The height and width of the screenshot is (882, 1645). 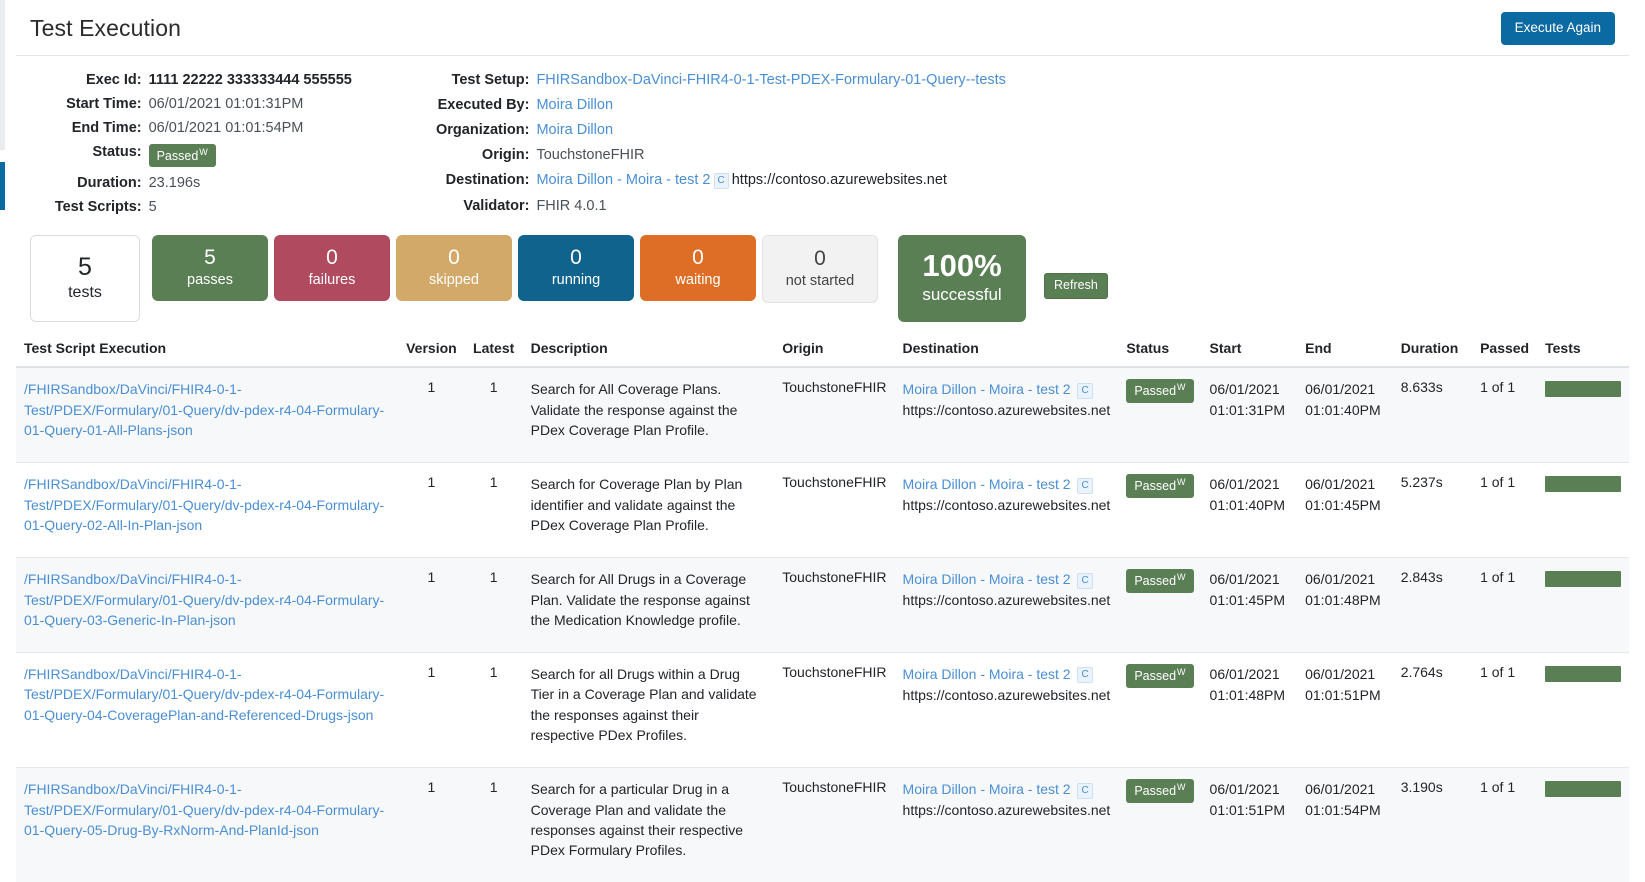 What do you see at coordinates (1244, 389) in the screenshot?
I see `start-date: 06/01/2021` at bounding box center [1244, 389].